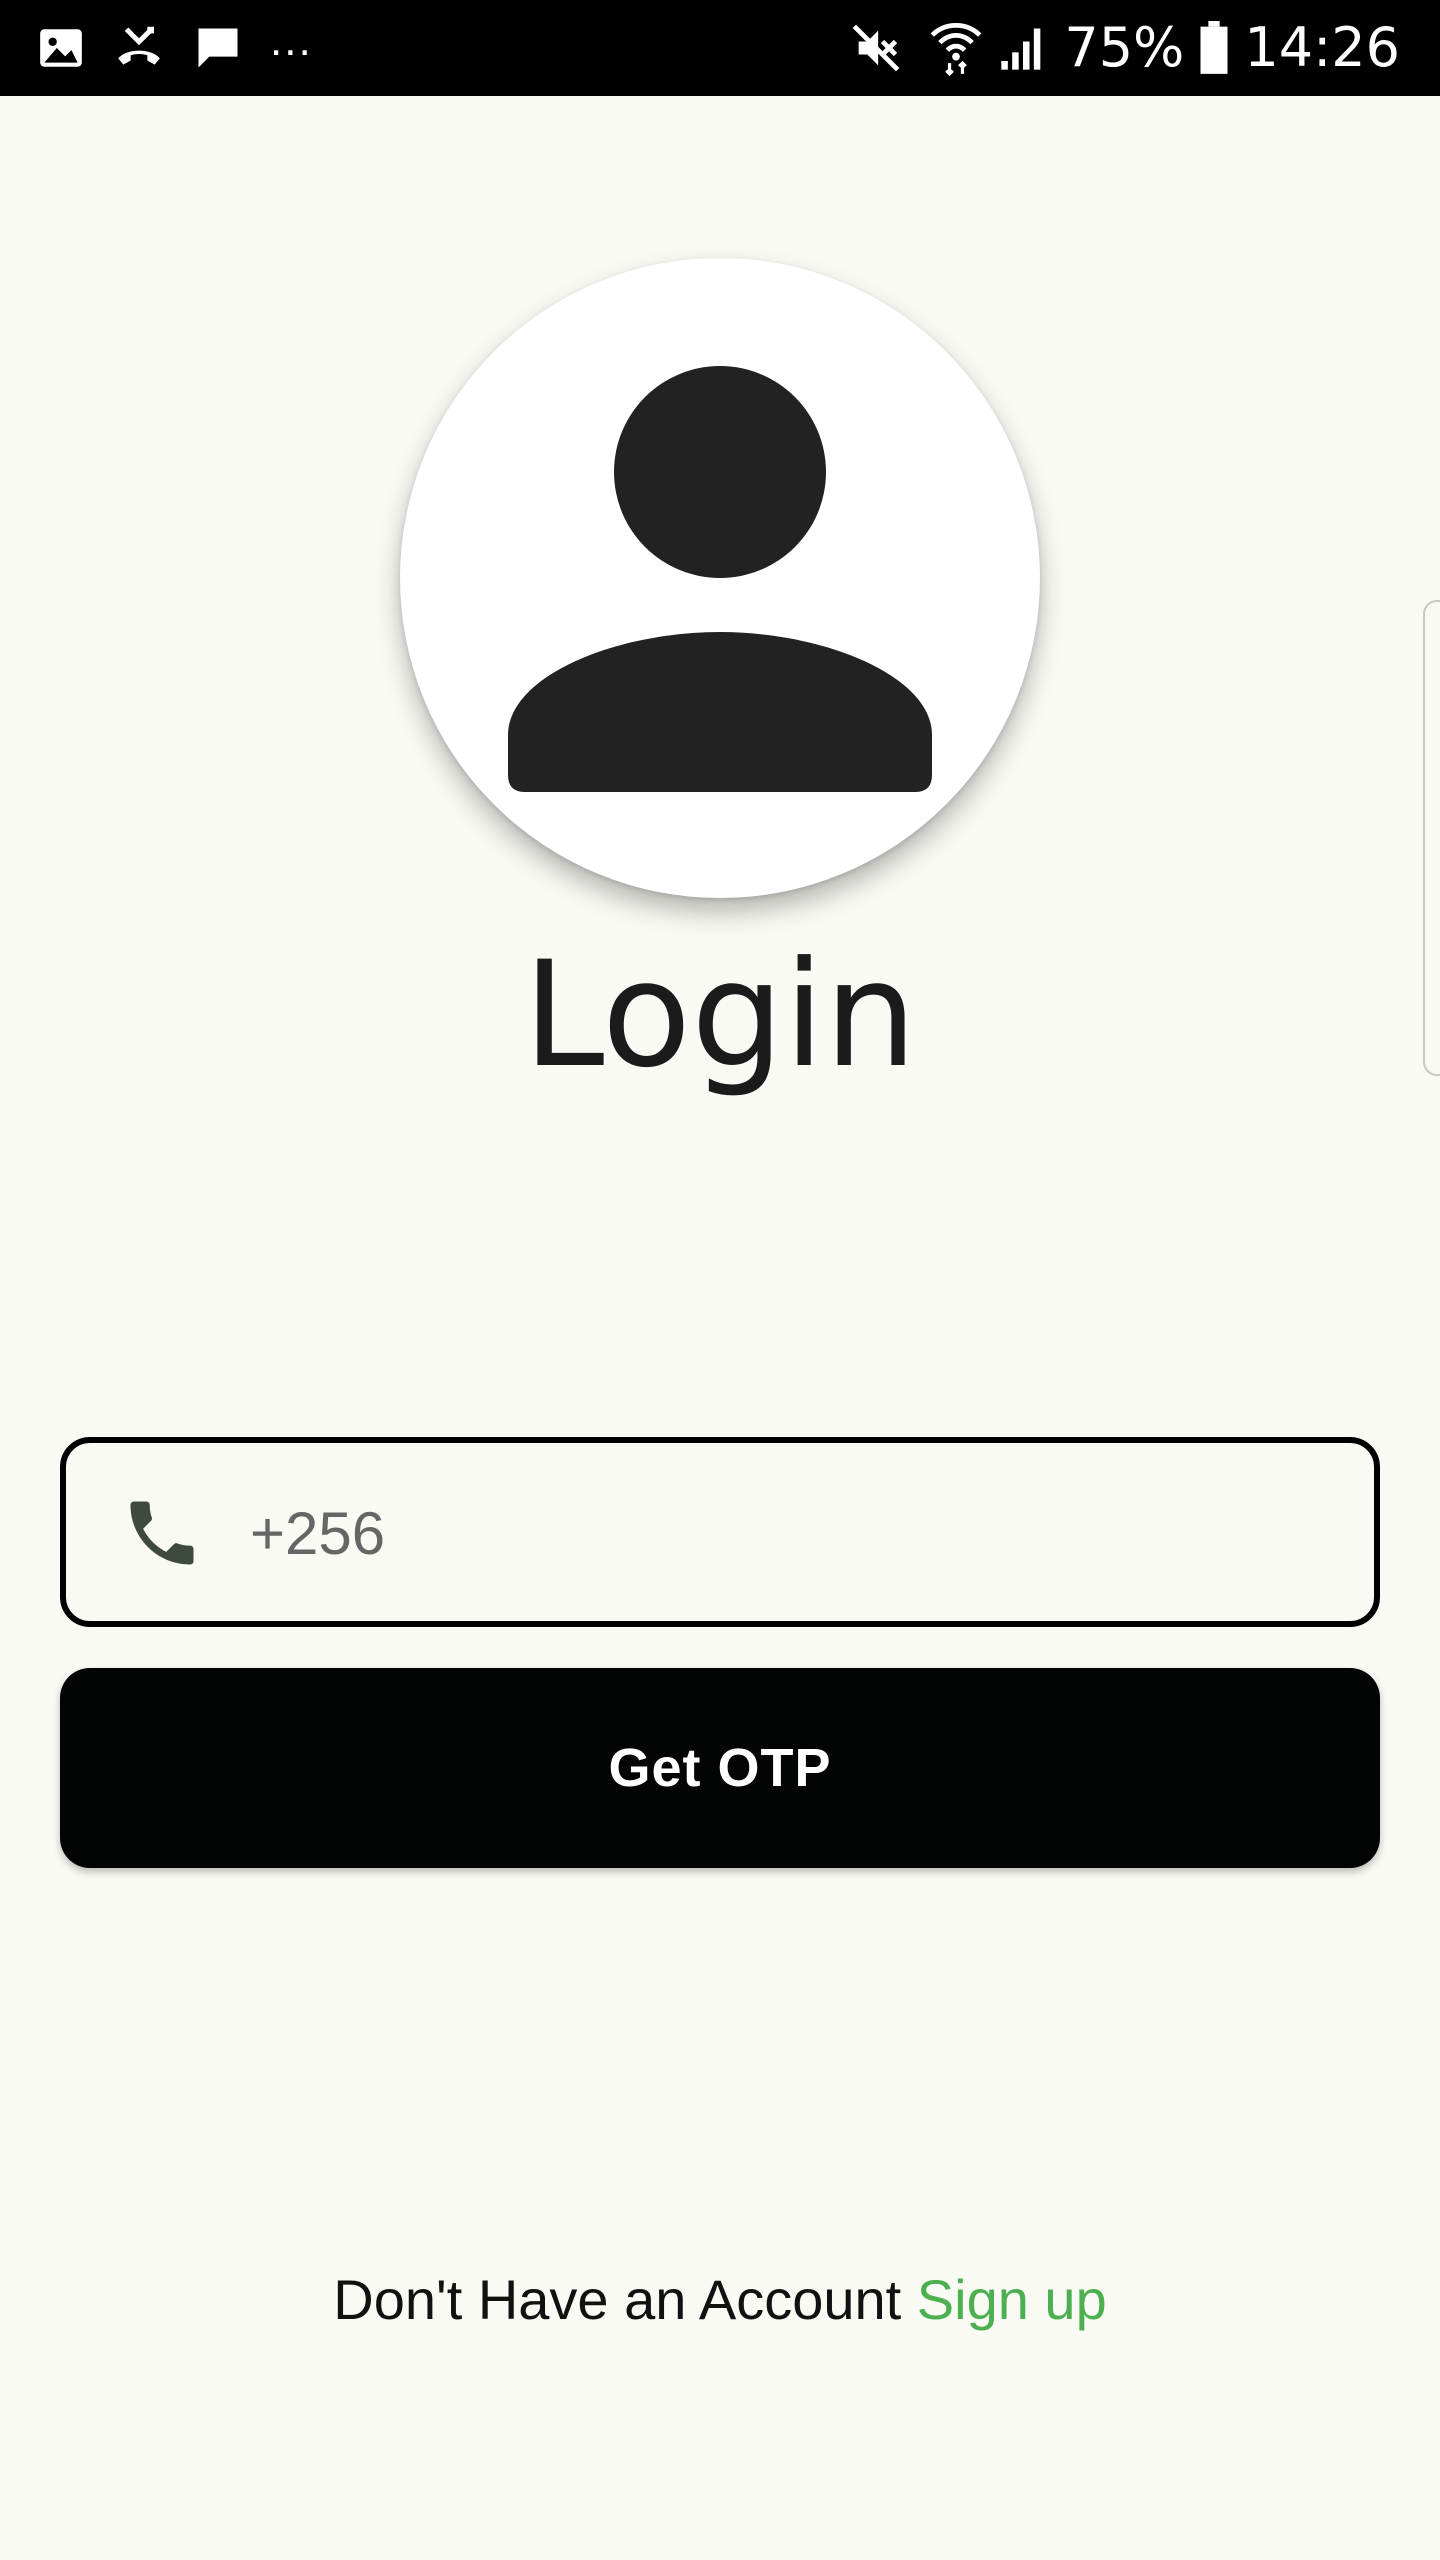  Describe the element at coordinates (61, 48) in the screenshot. I see `gallery-icon` at that location.